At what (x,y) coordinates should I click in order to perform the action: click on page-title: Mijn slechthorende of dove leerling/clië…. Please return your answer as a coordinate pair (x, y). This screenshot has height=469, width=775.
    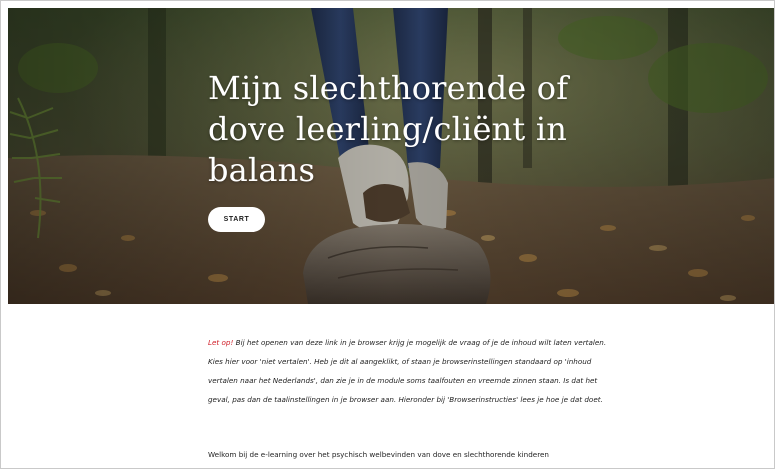
    Looking at the image, I should click on (388, 129).